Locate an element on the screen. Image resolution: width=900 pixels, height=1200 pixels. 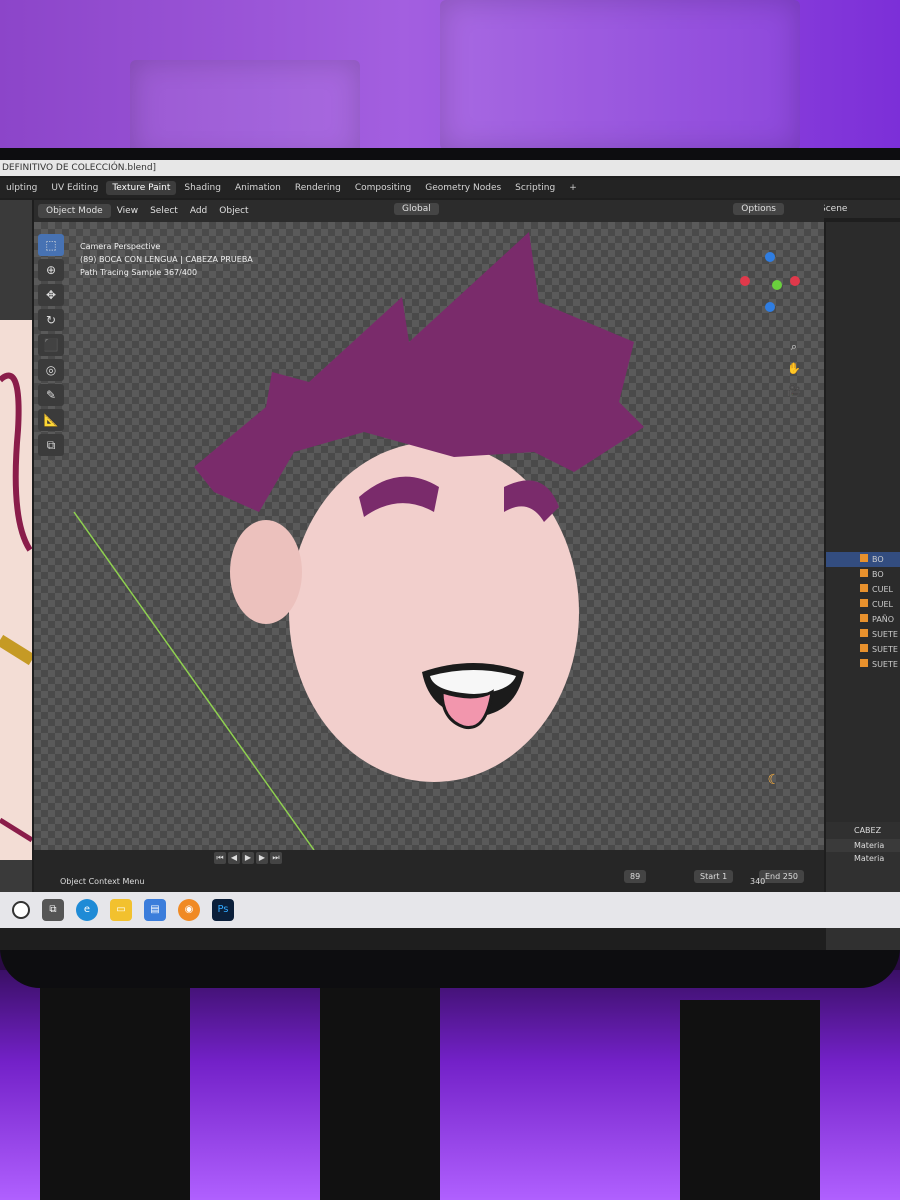
playback-controls: ⏮ ◀ ▶ ▶ ⏭ is located at coordinates (248, 858).